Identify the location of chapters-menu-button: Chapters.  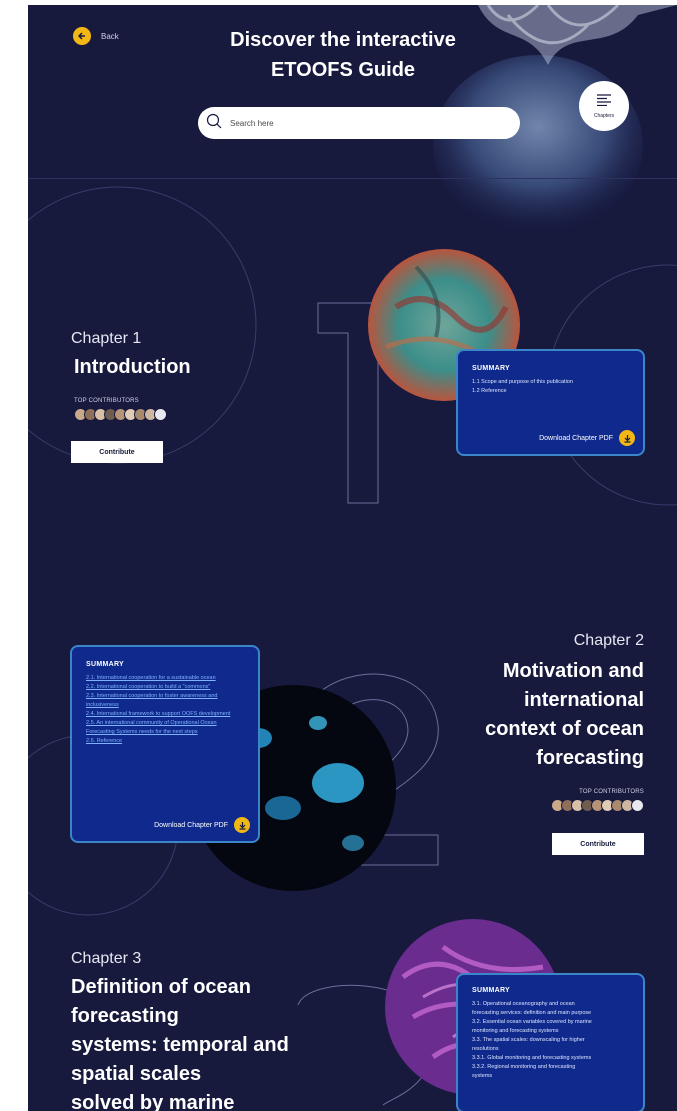
(604, 106).